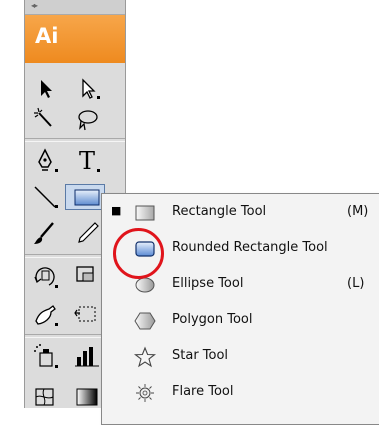 The image size is (379, 425). Describe the element at coordinates (203, 391) in the screenshot. I see `menu-item-label: Flare Tool` at that location.